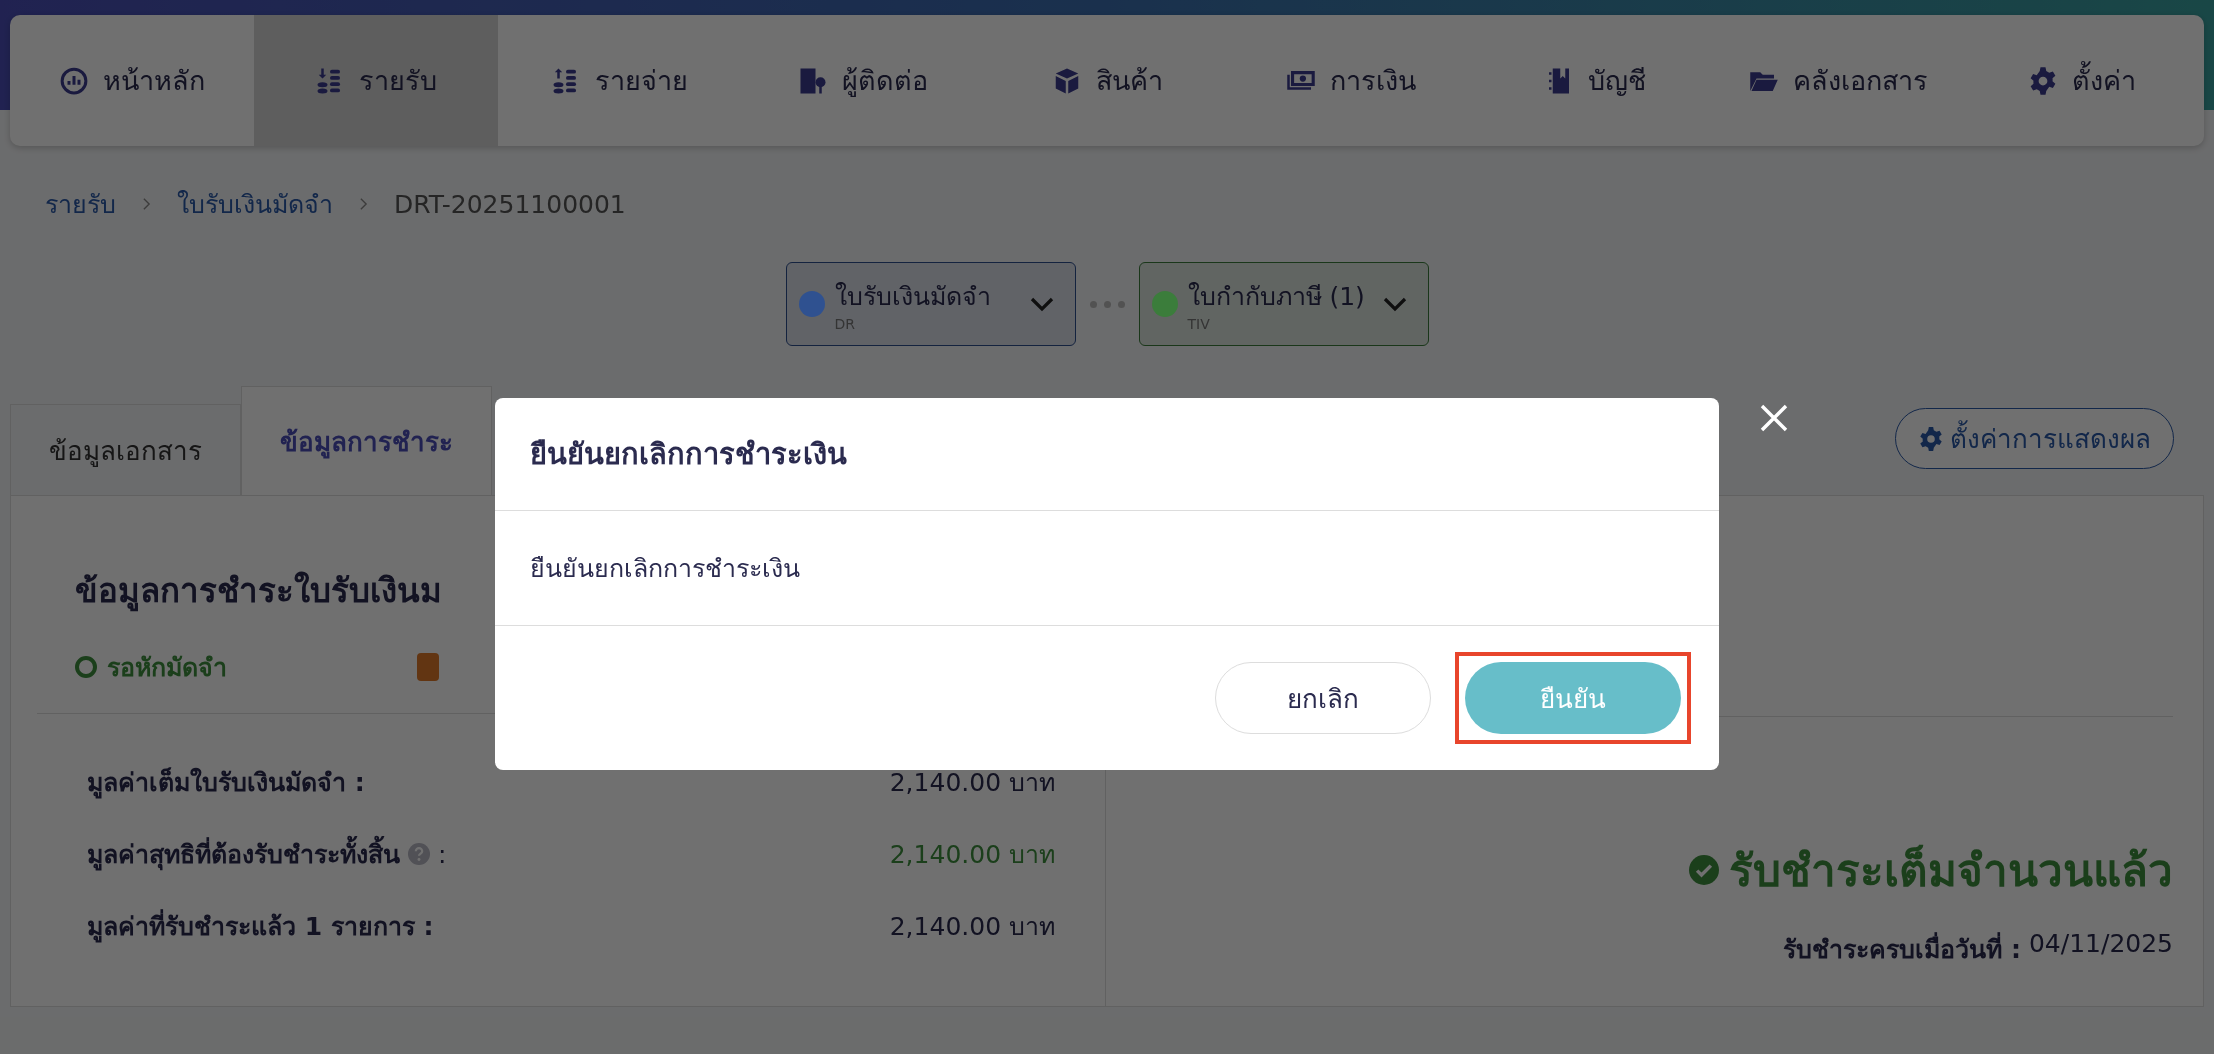 The image size is (2214, 1054). I want to click on close-icon, so click(1774, 418).